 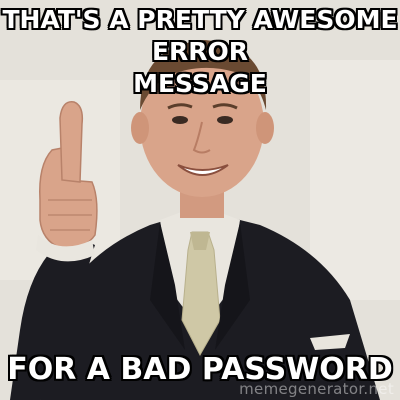 What do you see at coordinates (200, 83) in the screenshot?
I see `top-caption-line-2: MESSAGE` at bounding box center [200, 83].